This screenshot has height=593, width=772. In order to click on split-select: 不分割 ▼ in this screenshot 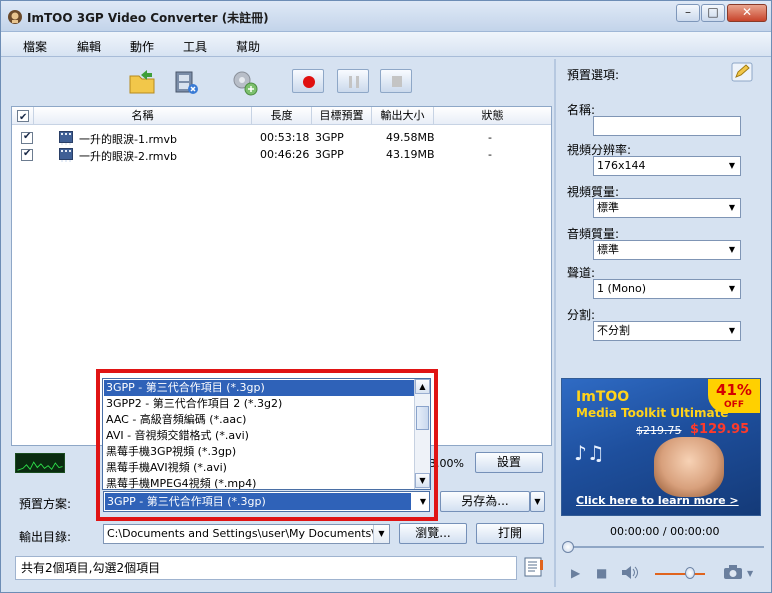, I will do `click(667, 331)`.